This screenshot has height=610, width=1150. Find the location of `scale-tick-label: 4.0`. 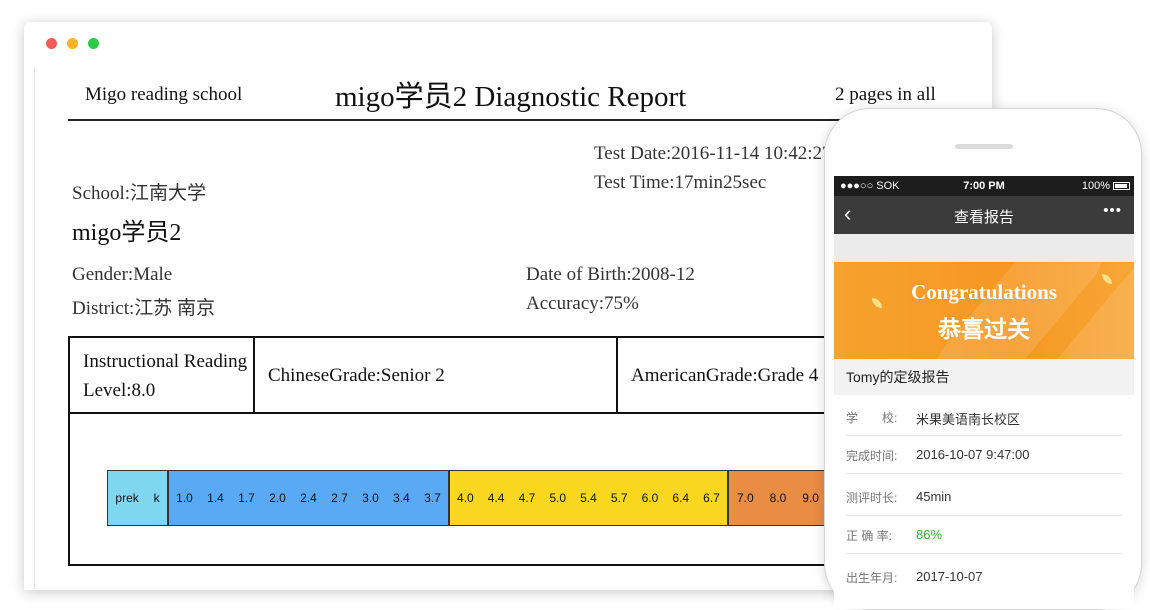

scale-tick-label: 4.0 is located at coordinates (465, 498).